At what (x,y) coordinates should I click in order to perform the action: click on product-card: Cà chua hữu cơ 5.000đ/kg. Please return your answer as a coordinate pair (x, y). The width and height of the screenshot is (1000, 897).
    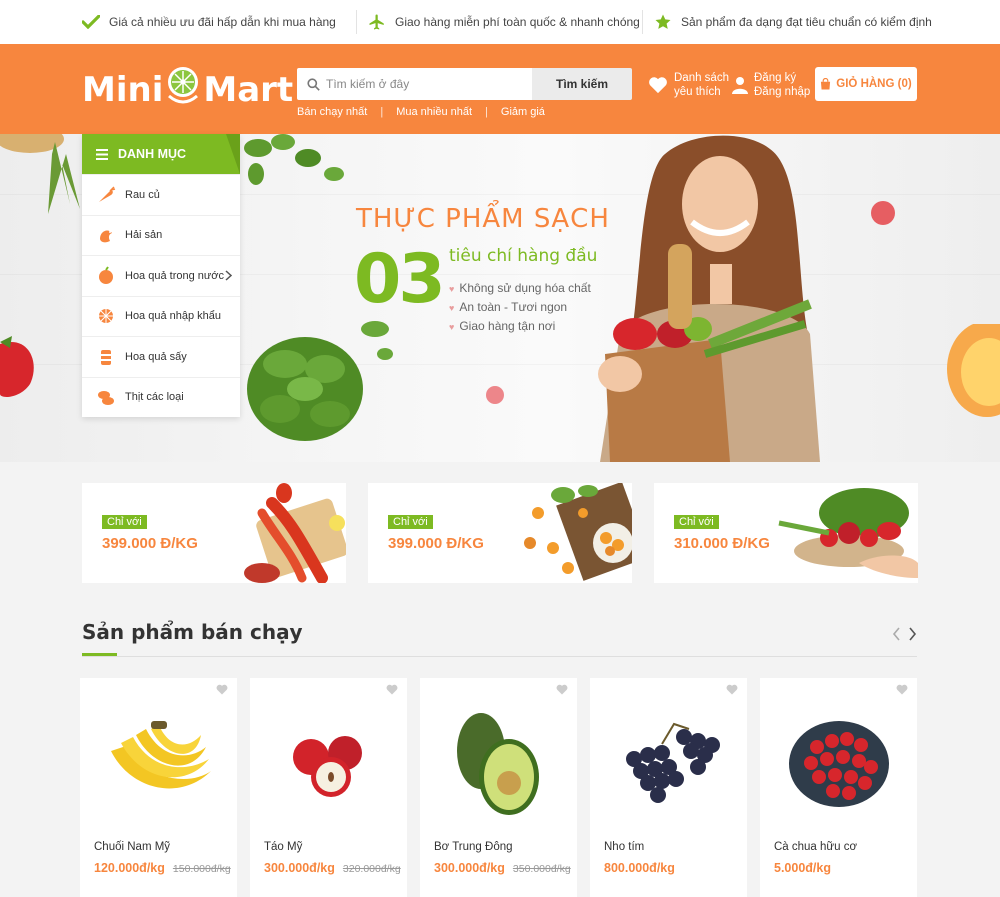
    Looking at the image, I should click on (838, 787).